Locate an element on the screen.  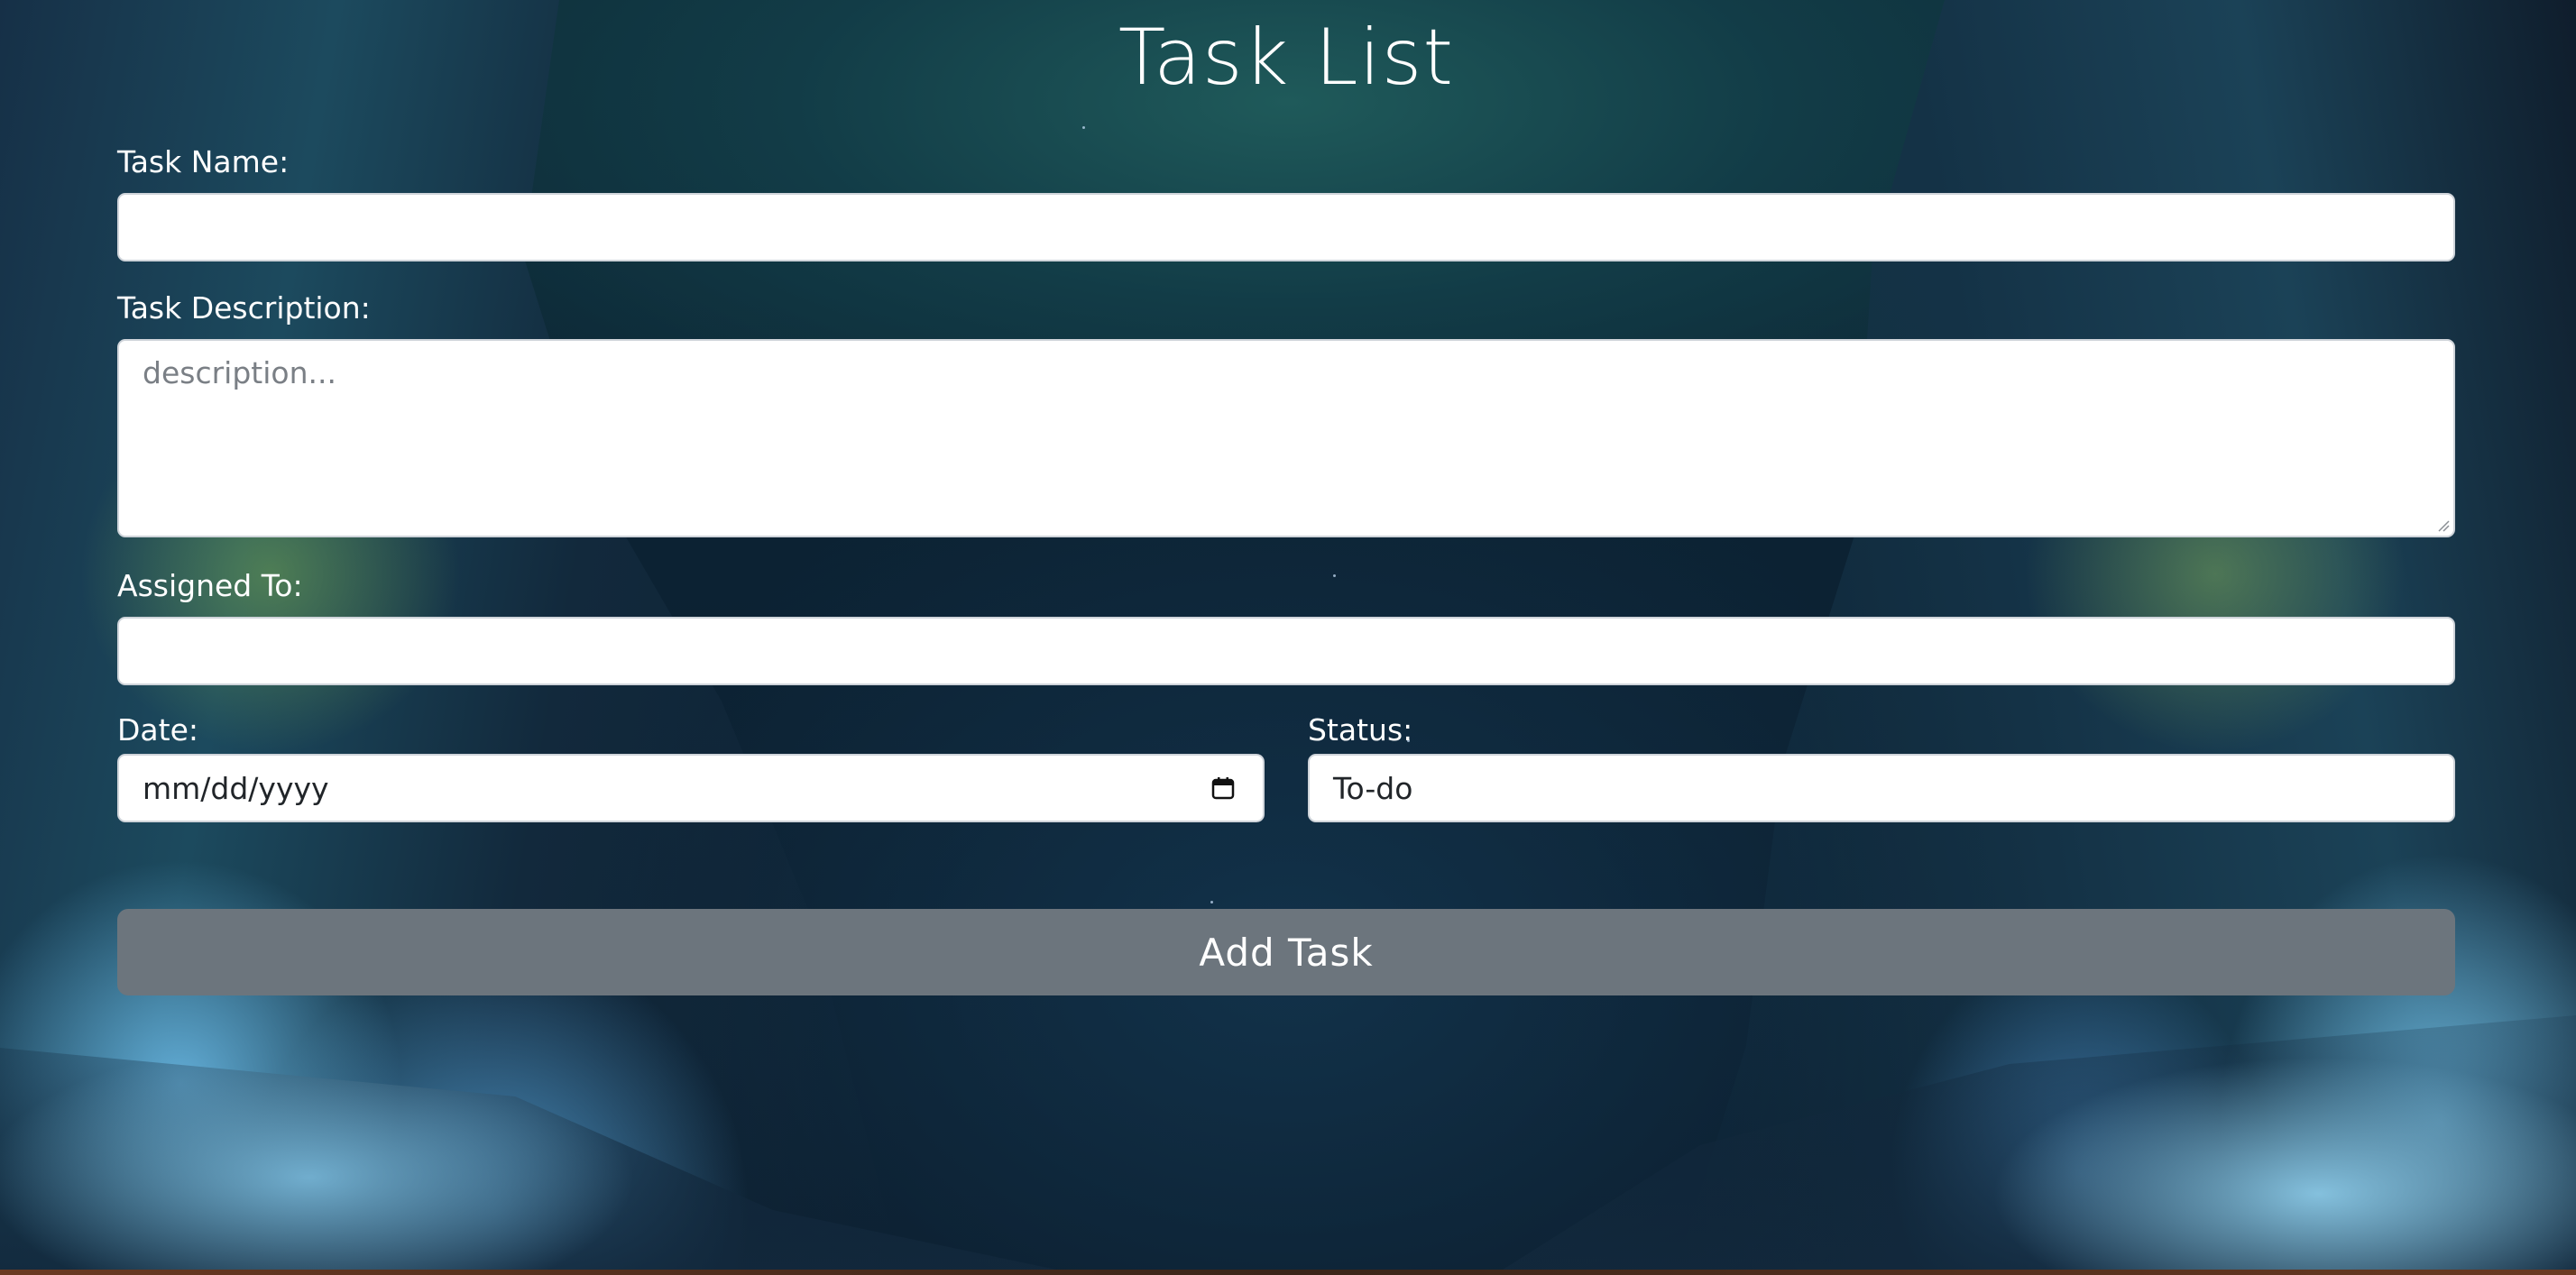
date-input: mm/dd/yyyy is located at coordinates (691, 788).